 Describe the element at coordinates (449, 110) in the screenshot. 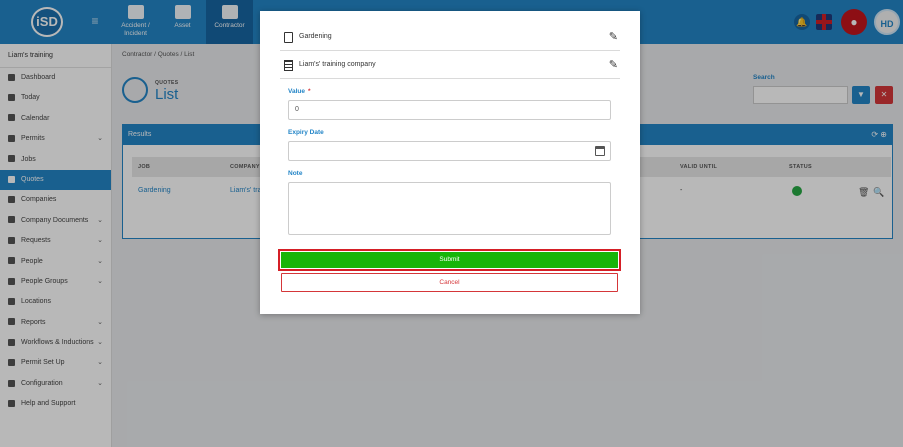

I see `value-input: 0` at that location.